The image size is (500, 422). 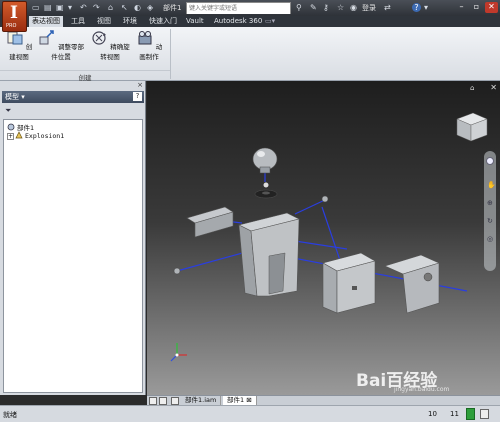 What do you see at coordinates (422, 389) in the screenshot?
I see `watermark-url: jingyan.baidu.com` at bounding box center [422, 389].